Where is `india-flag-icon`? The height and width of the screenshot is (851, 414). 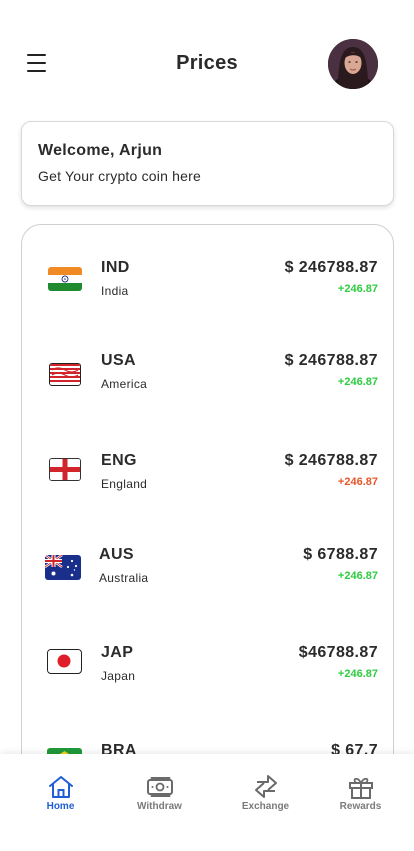
india-flag-icon is located at coordinates (65, 279).